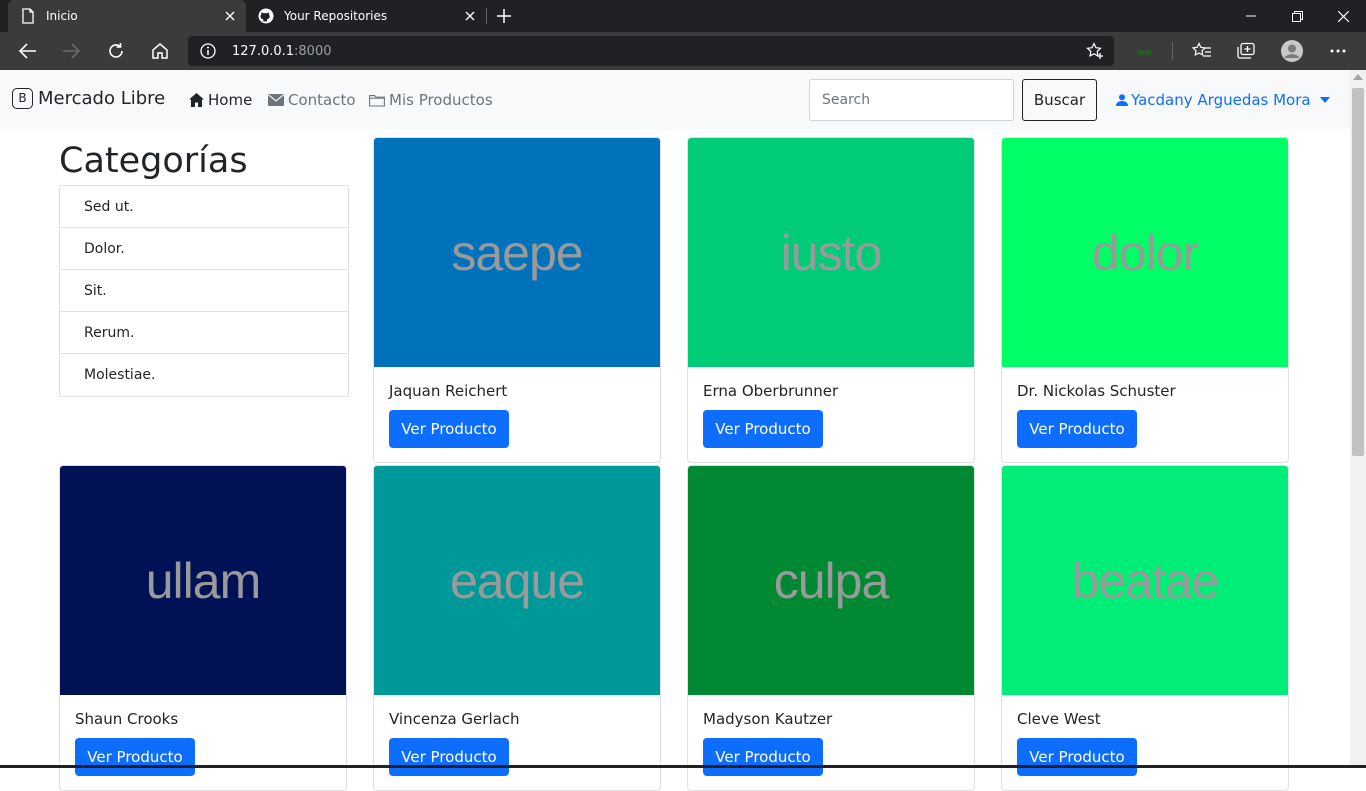 The height and width of the screenshot is (791, 1366). What do you see at coordinates (1324, 100) in the screenshot?
I see `chevron-down-icon` at bounding box center [1324, 100].